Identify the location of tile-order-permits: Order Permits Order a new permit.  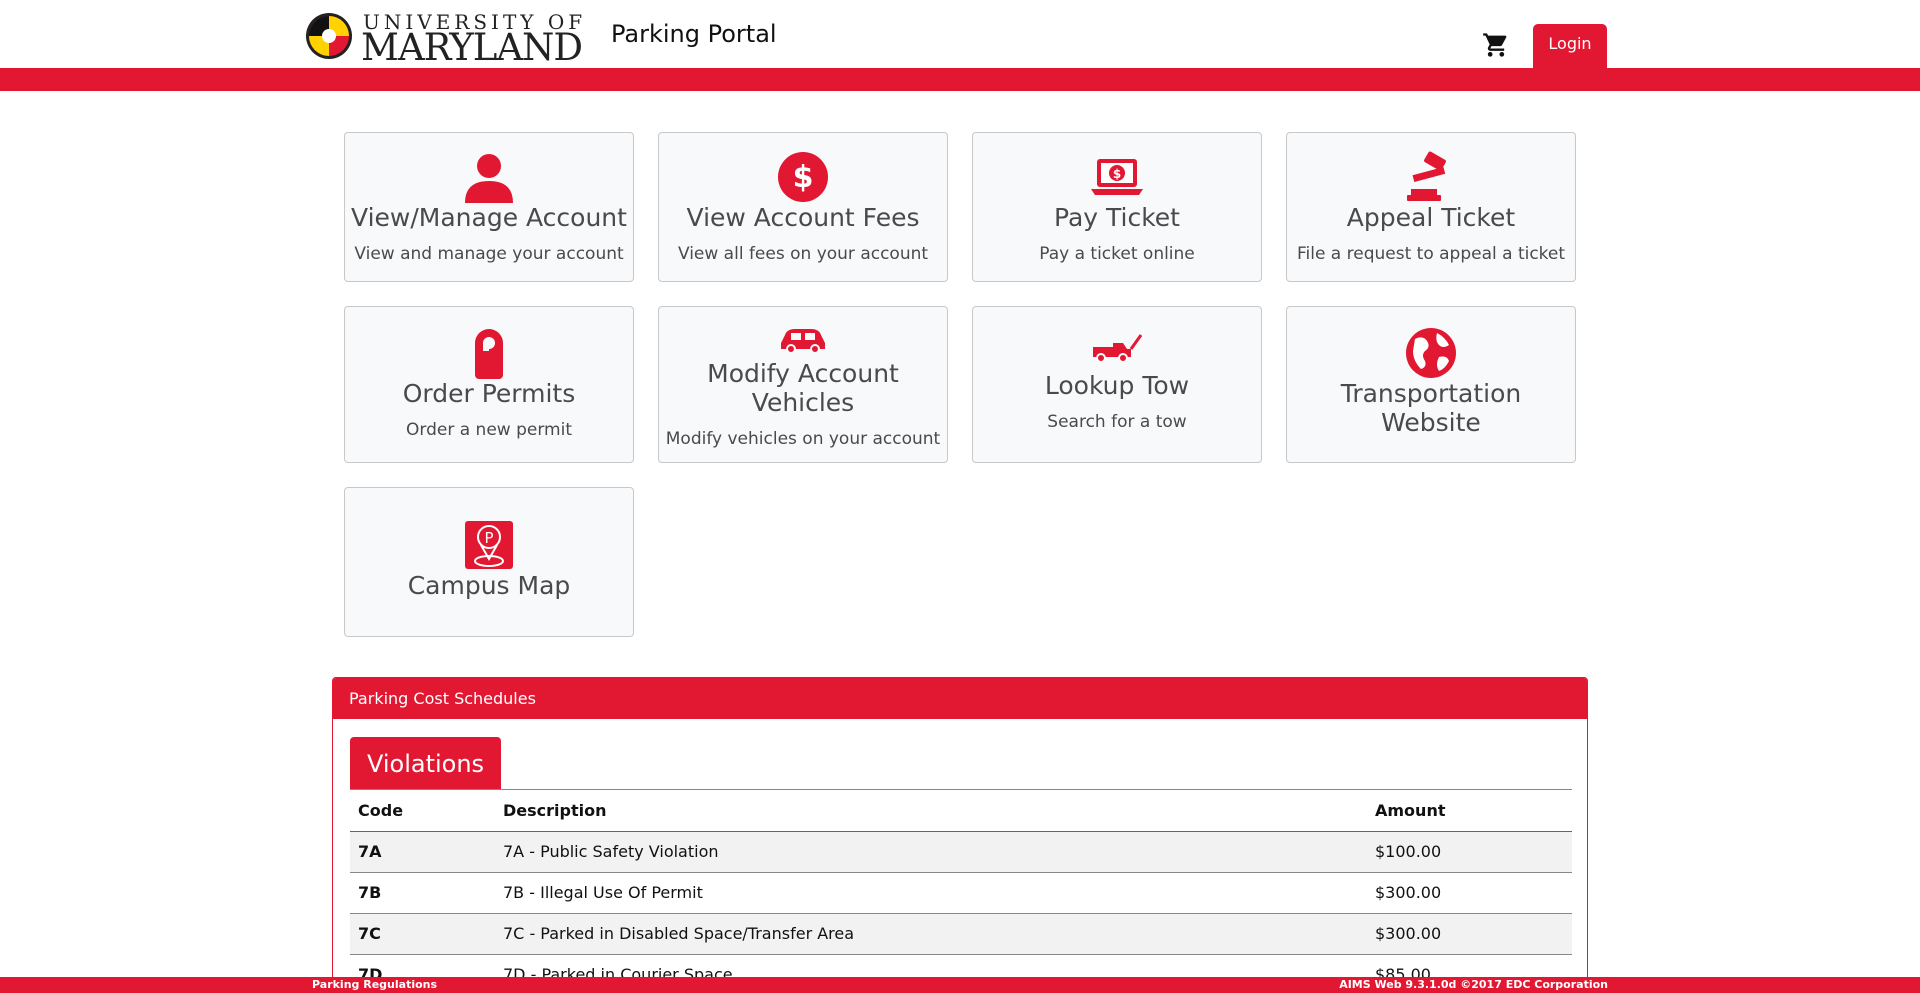
(489, 384).